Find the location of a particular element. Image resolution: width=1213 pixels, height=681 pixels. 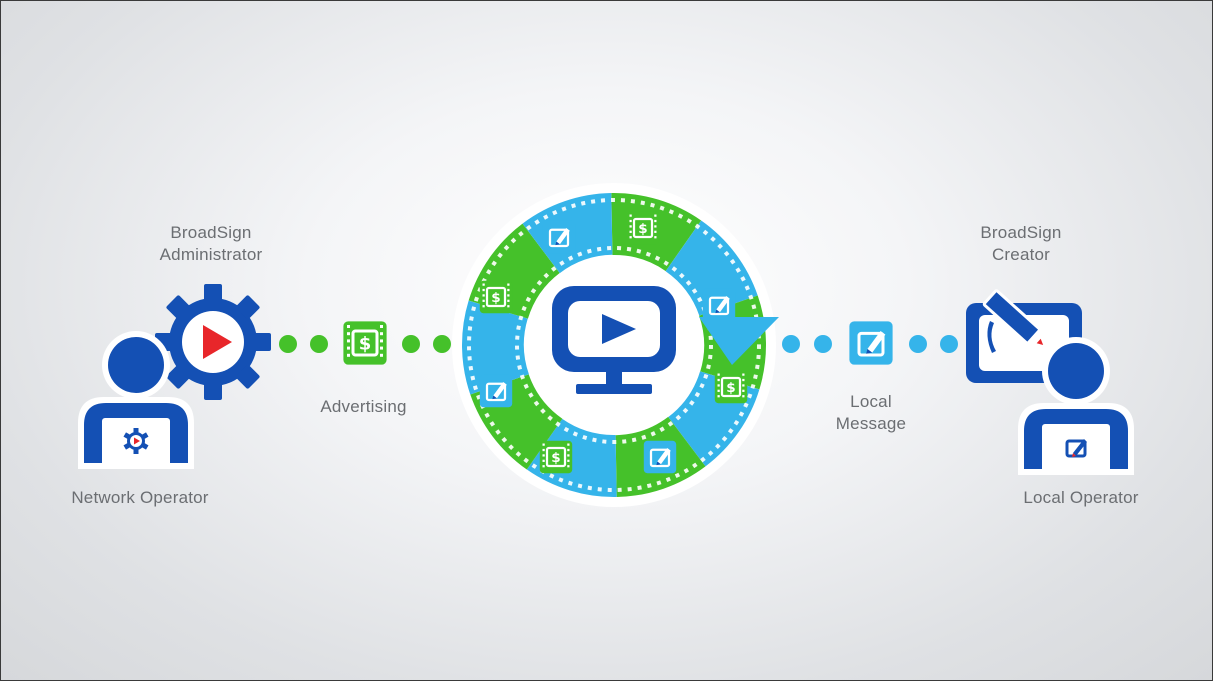

administrator-gear-icon is located at coordinates (213, 342).